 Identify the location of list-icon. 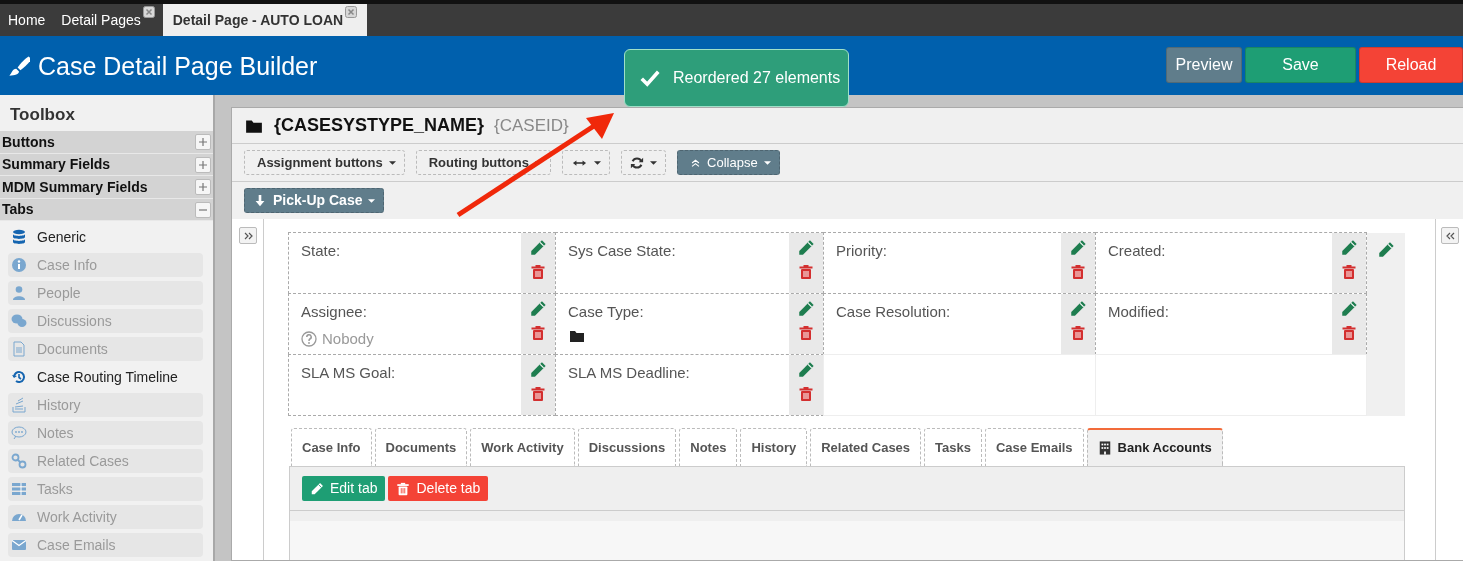
(19, 489).